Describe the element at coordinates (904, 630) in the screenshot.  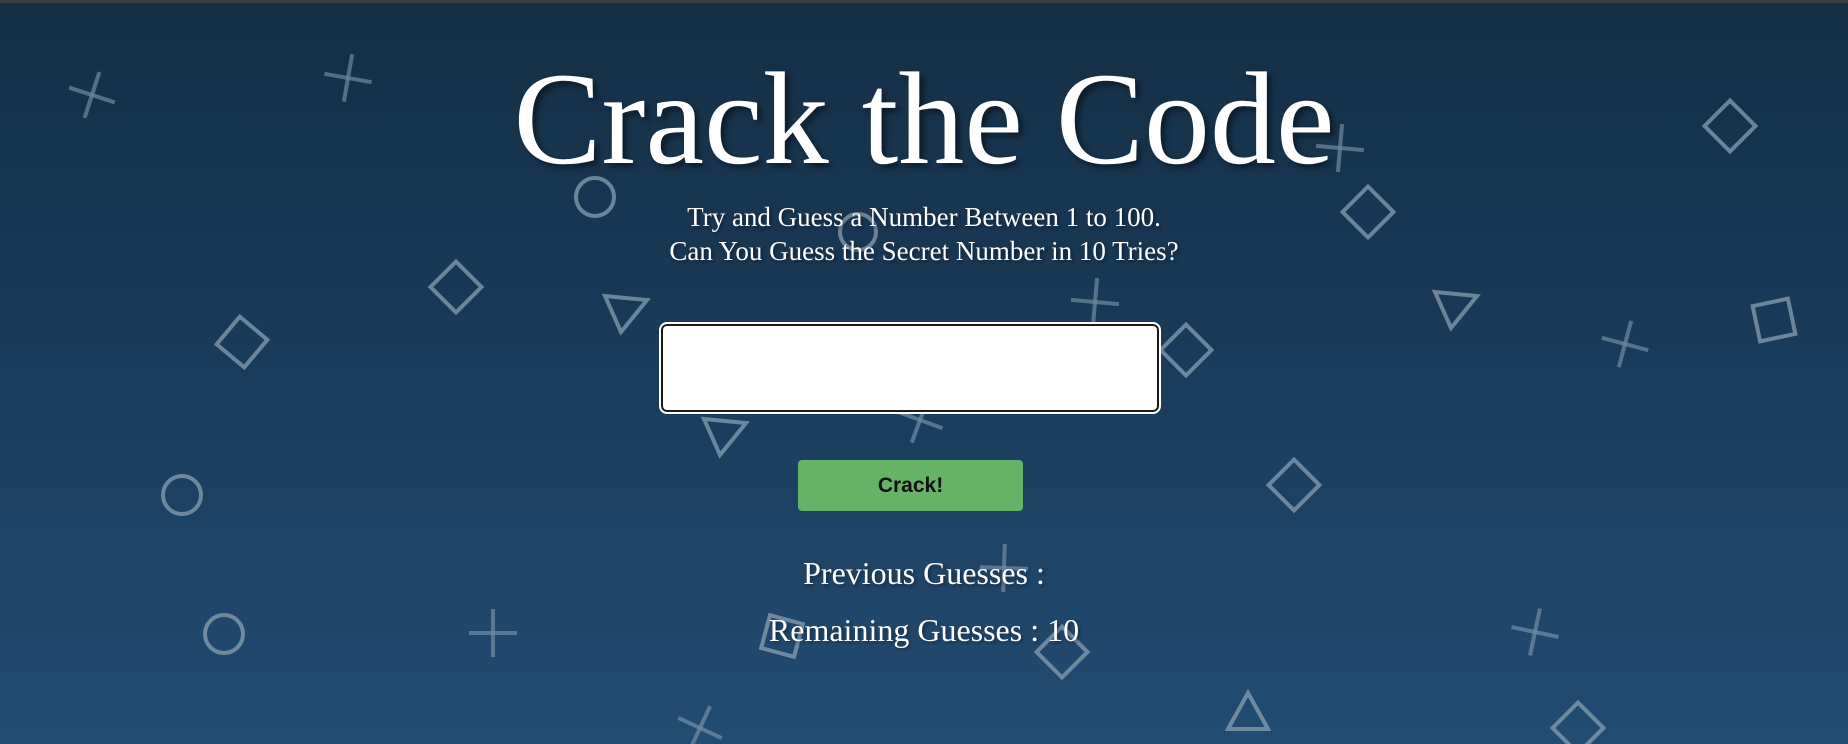
I see `remaining-guesses-label: Remaining Guesses :` at that location.